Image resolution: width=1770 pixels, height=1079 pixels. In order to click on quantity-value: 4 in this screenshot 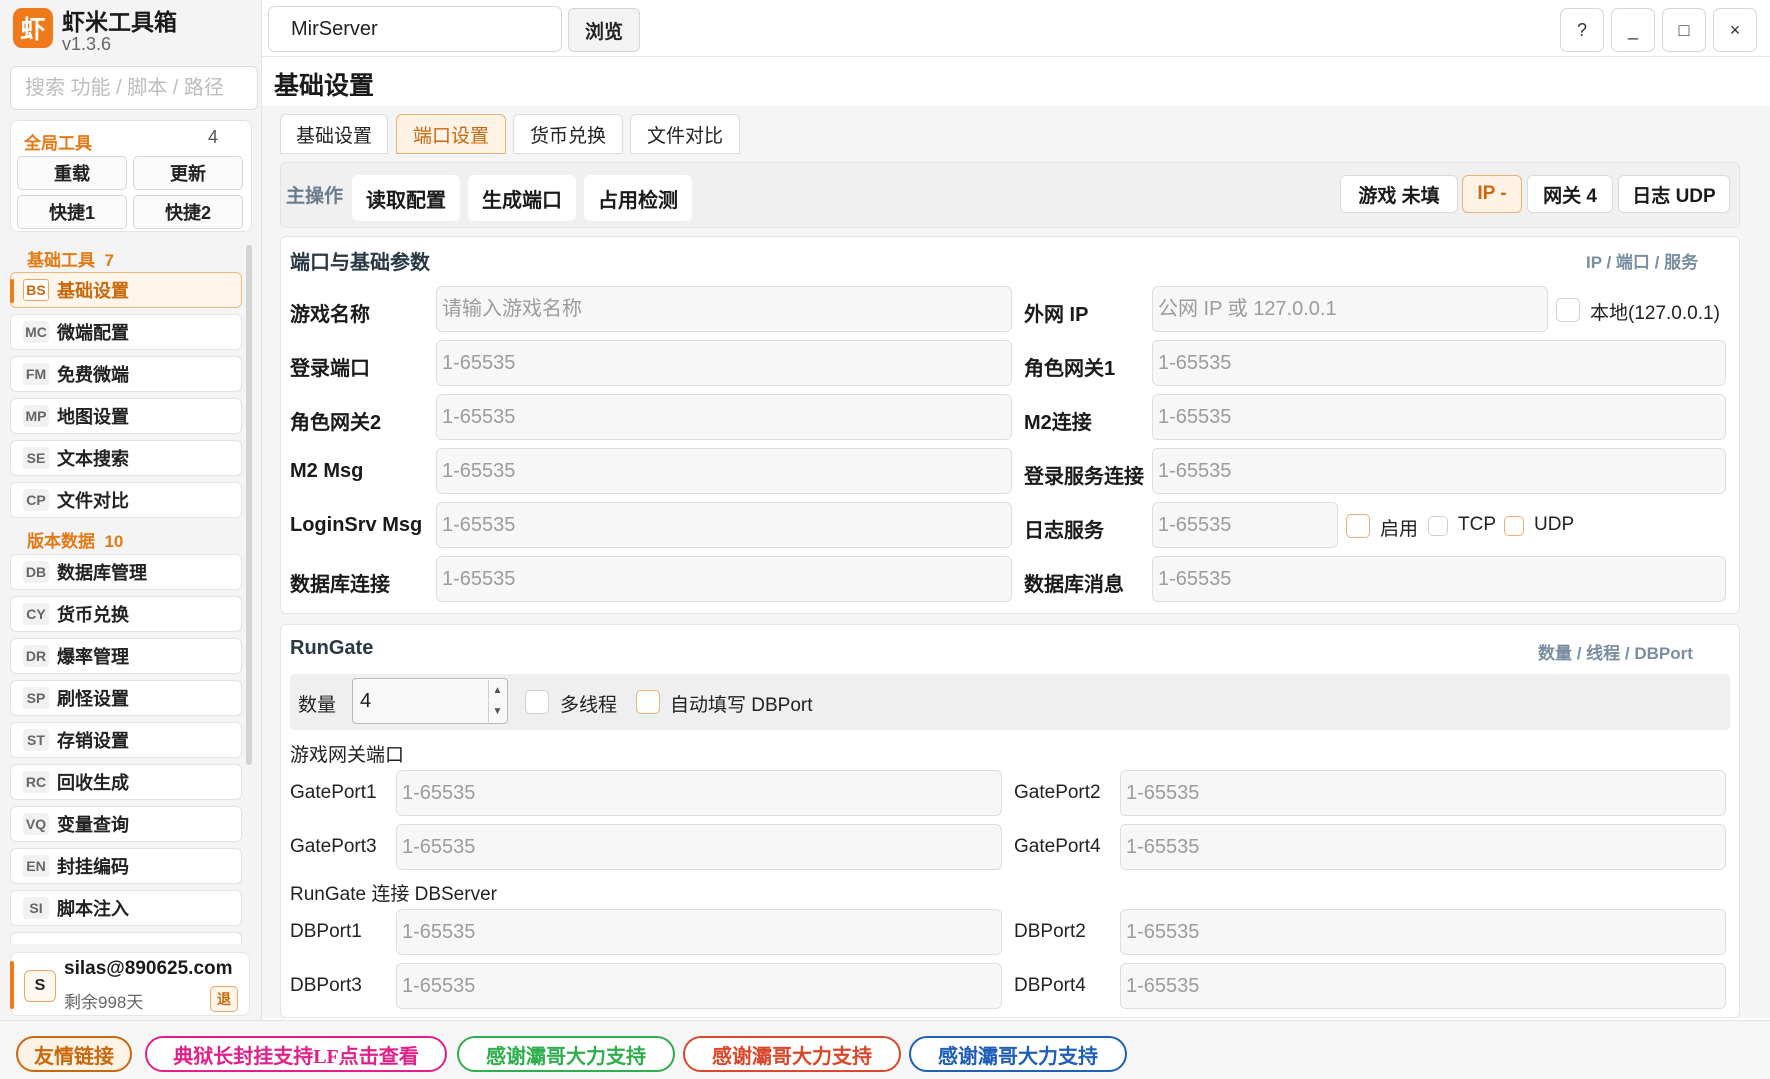, I will do `click(365, 701)`.